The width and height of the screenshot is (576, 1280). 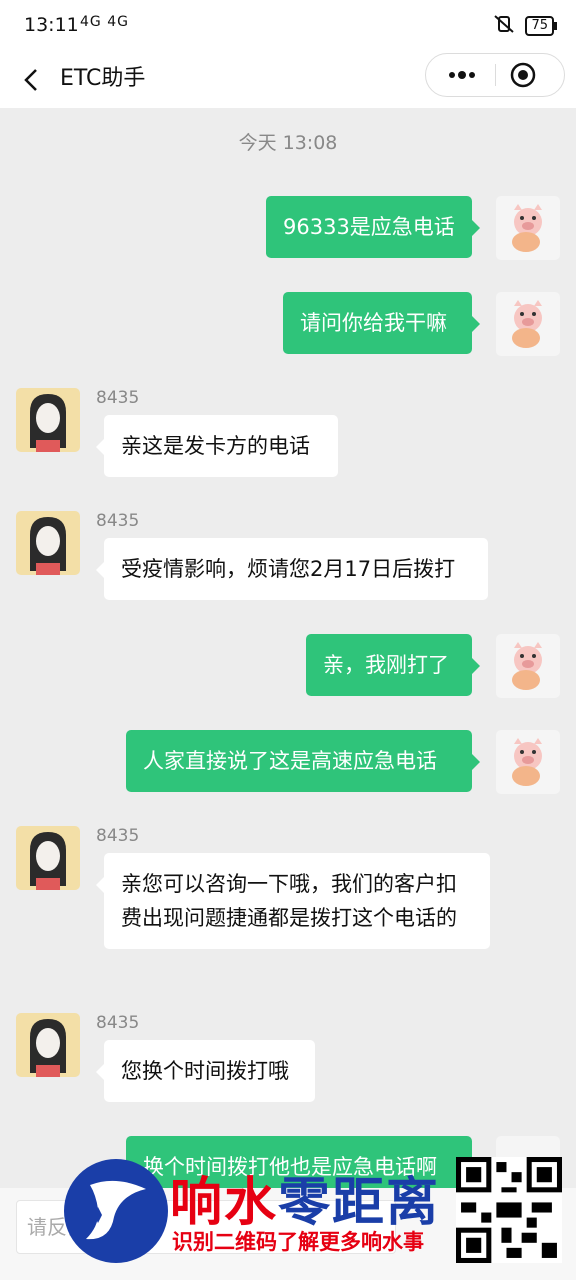 I want to click on watermark-subtitle: 识别二维码了解更多响水事, so click(x=298, y=1242).